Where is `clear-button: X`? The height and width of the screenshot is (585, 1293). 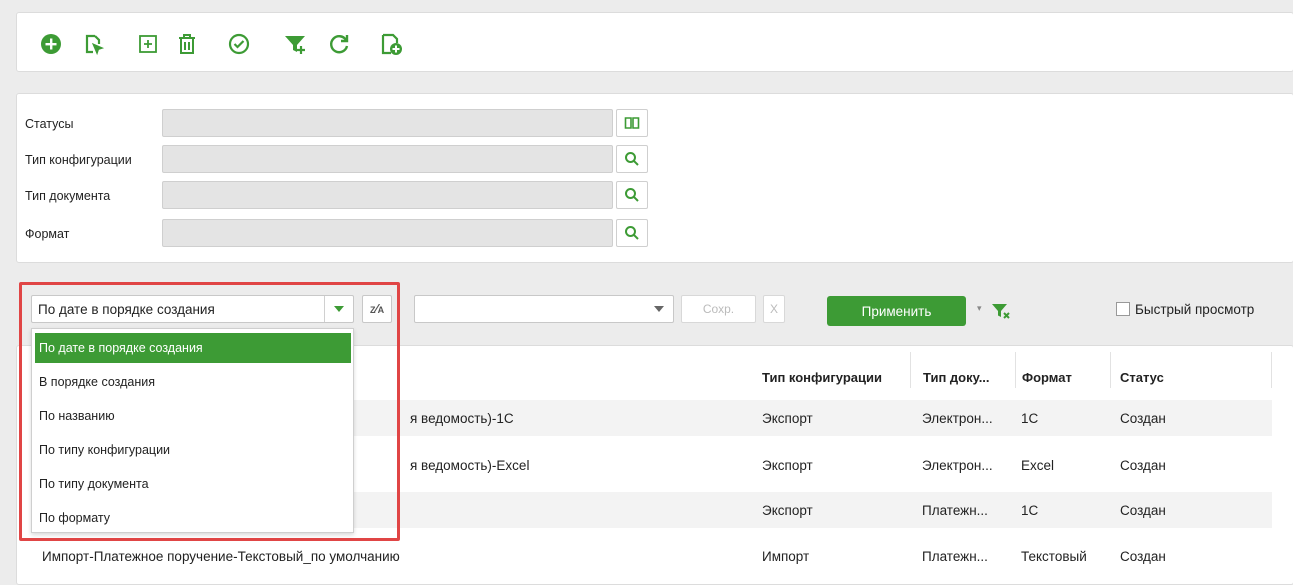 clear-button: X is located at coordinates (774, 309).